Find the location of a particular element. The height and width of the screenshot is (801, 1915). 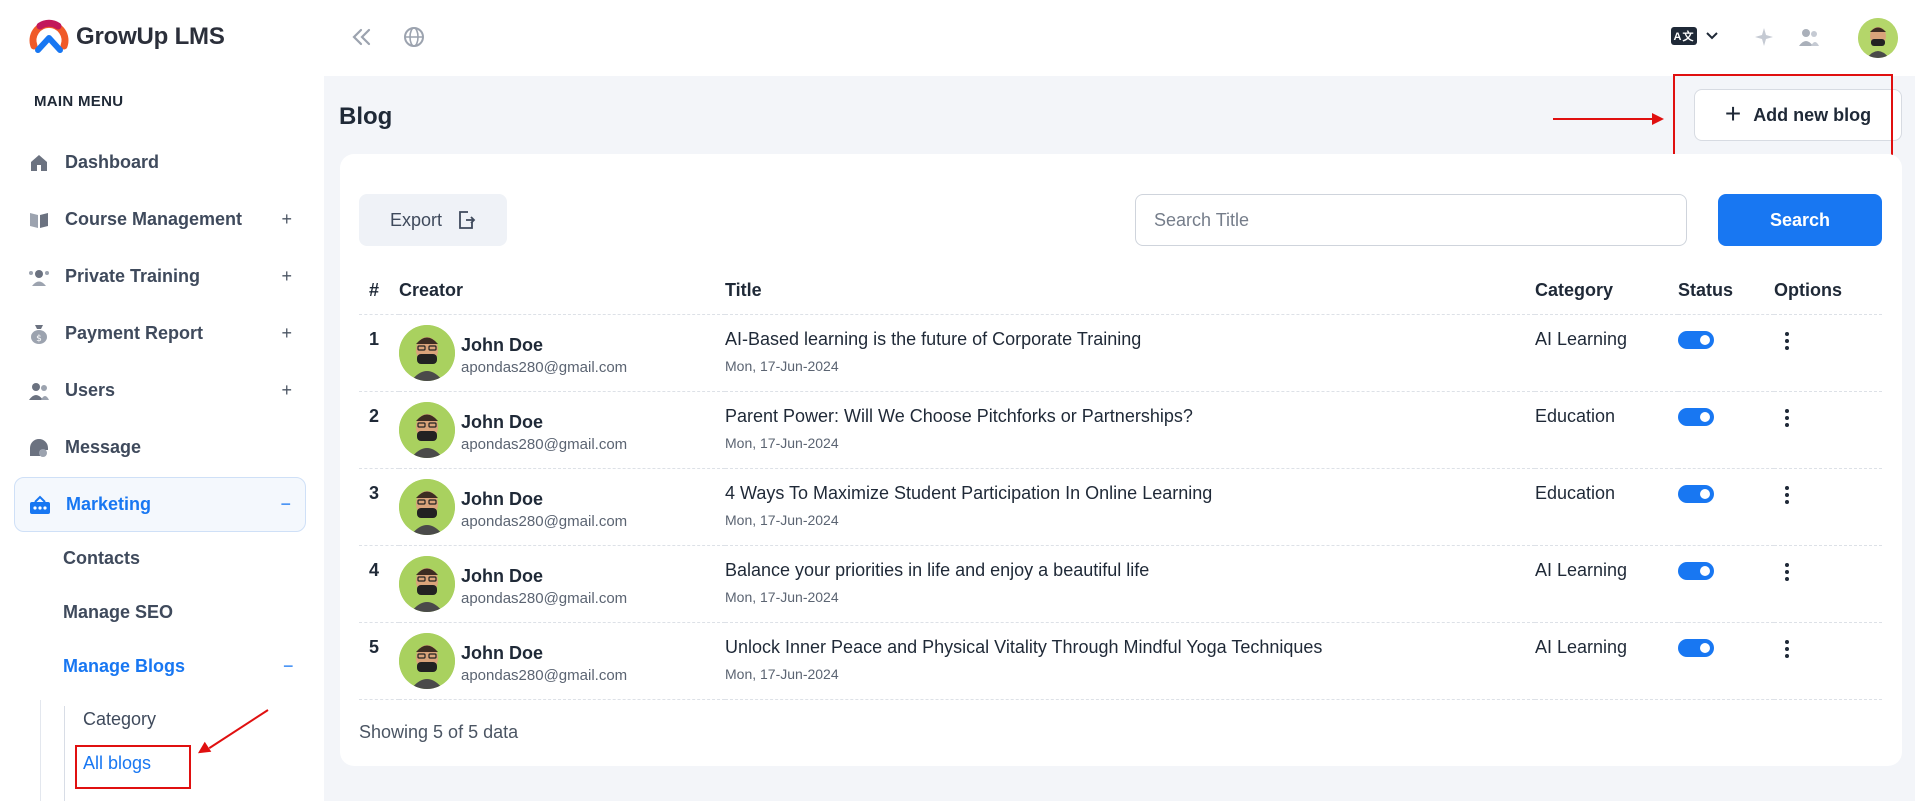

app-logo: GrowUp LMS is located at coordinates (125, 37).